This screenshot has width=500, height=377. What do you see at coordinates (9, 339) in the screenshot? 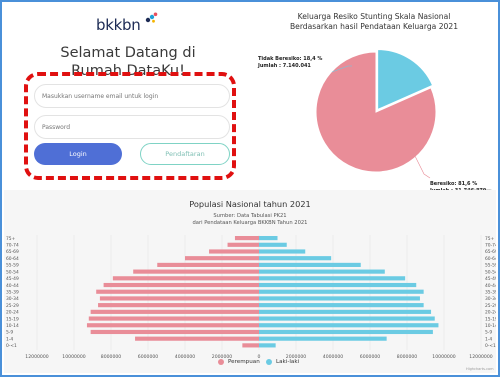
I see `age-label-left: 1-4` at bounding box center [9, 339].